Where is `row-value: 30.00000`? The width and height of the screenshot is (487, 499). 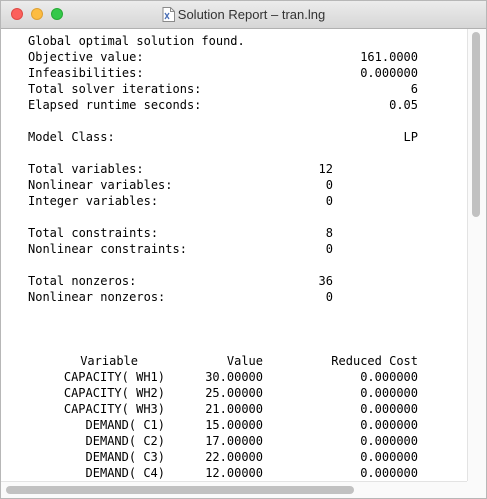
row-value: 30.00000 is located at coordinates (234, 377).